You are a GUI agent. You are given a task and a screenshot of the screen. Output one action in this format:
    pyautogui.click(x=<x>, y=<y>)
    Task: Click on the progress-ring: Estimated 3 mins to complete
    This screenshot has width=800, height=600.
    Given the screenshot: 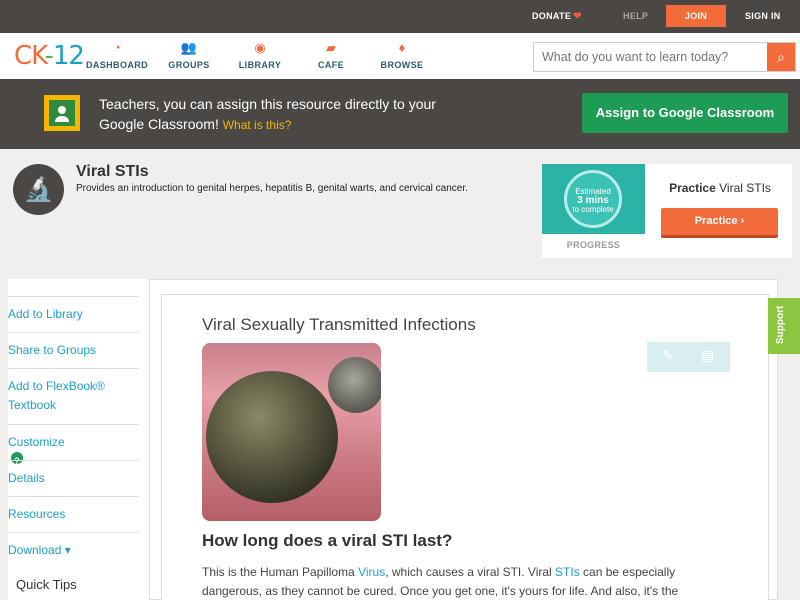 What is the action you would take?
    pyautogui.click(x=593, y=199)
    